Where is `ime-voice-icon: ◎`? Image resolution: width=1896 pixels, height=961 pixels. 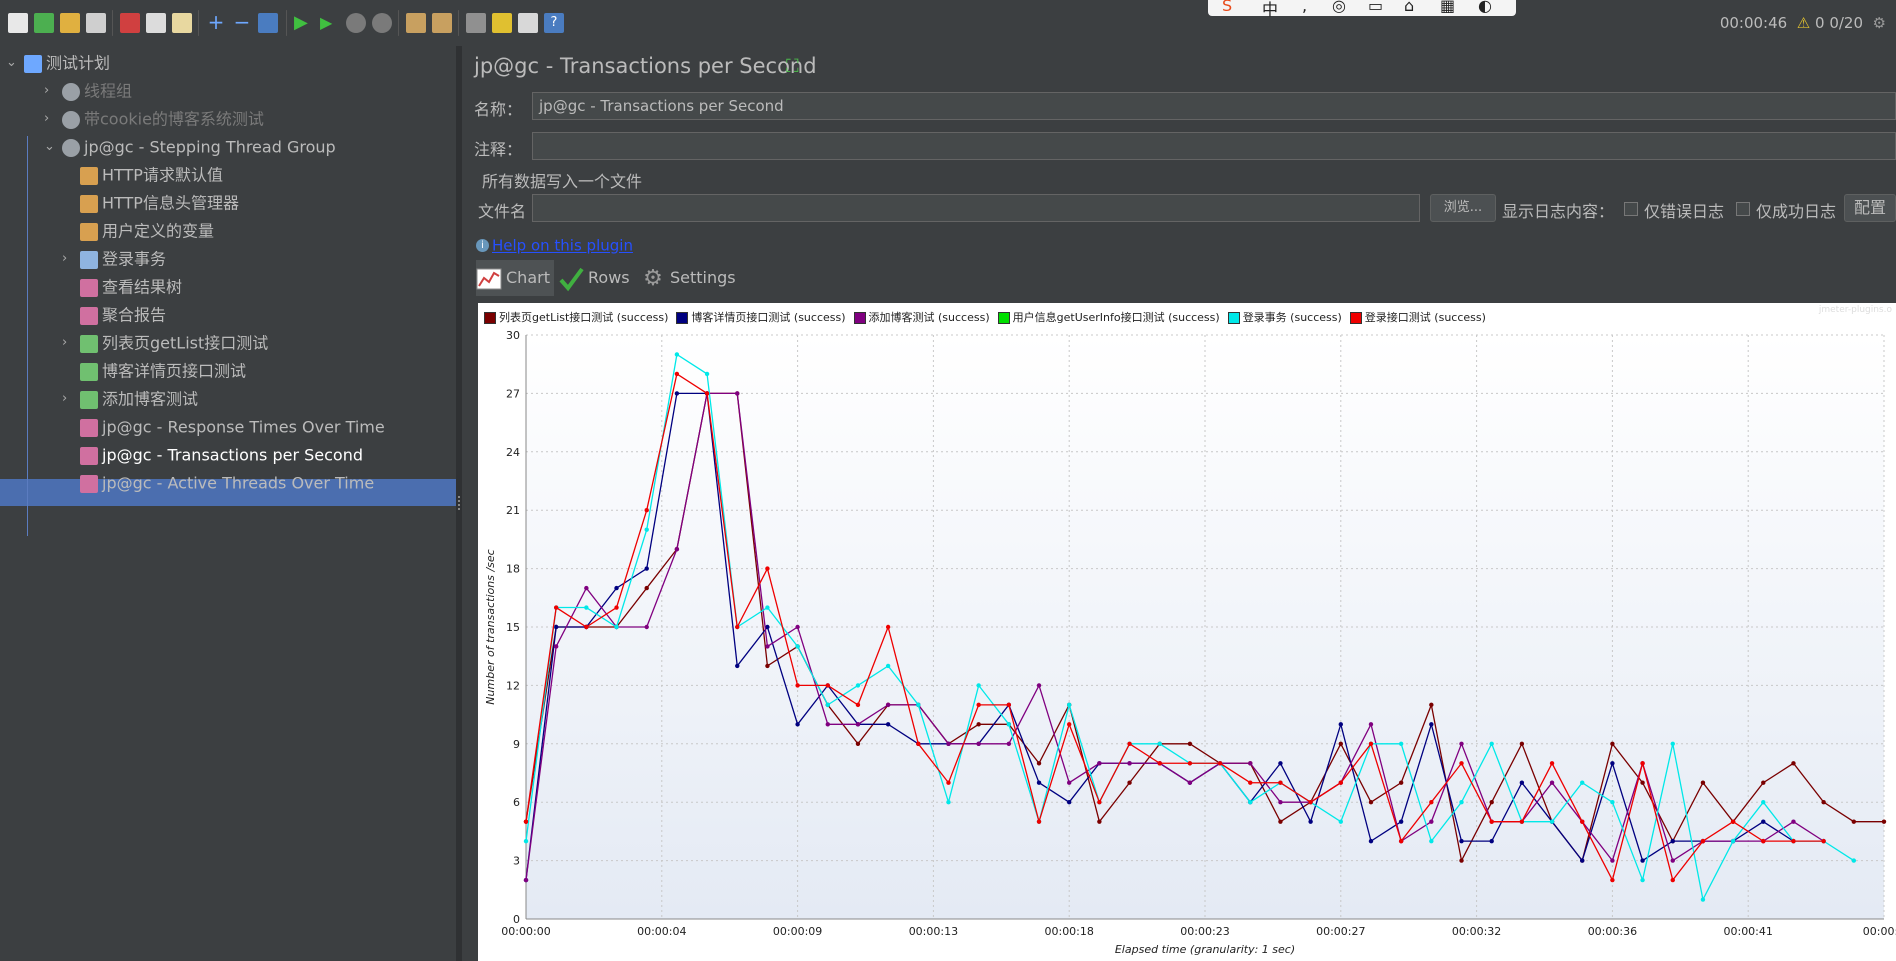
ime-voice-icon: ◎ is located at coordinates (1339, 7).